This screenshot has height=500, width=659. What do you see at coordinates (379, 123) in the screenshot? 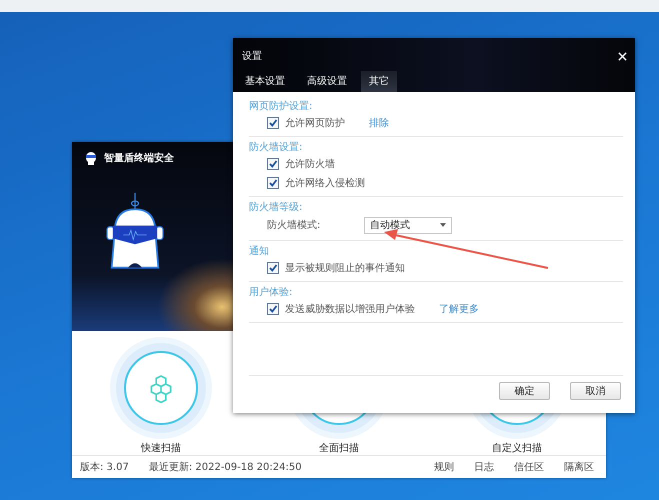
I see `link: 排除` at bounding box center [379, 123].